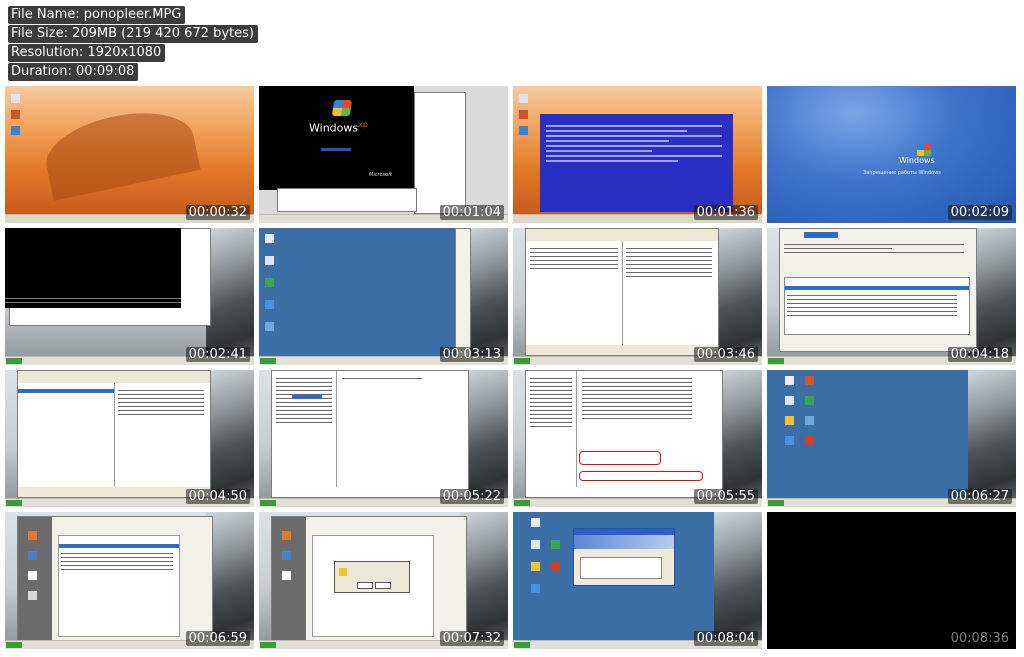  I want to click on thumbnail: 00:03:13, so click(383, 296).